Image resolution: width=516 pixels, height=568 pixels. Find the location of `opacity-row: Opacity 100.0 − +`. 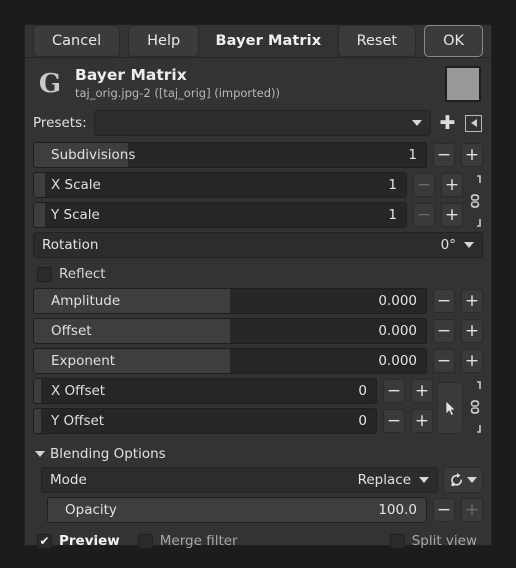

opacity-row: Opacity 100.0 − + is located at coordinates (265, 510).